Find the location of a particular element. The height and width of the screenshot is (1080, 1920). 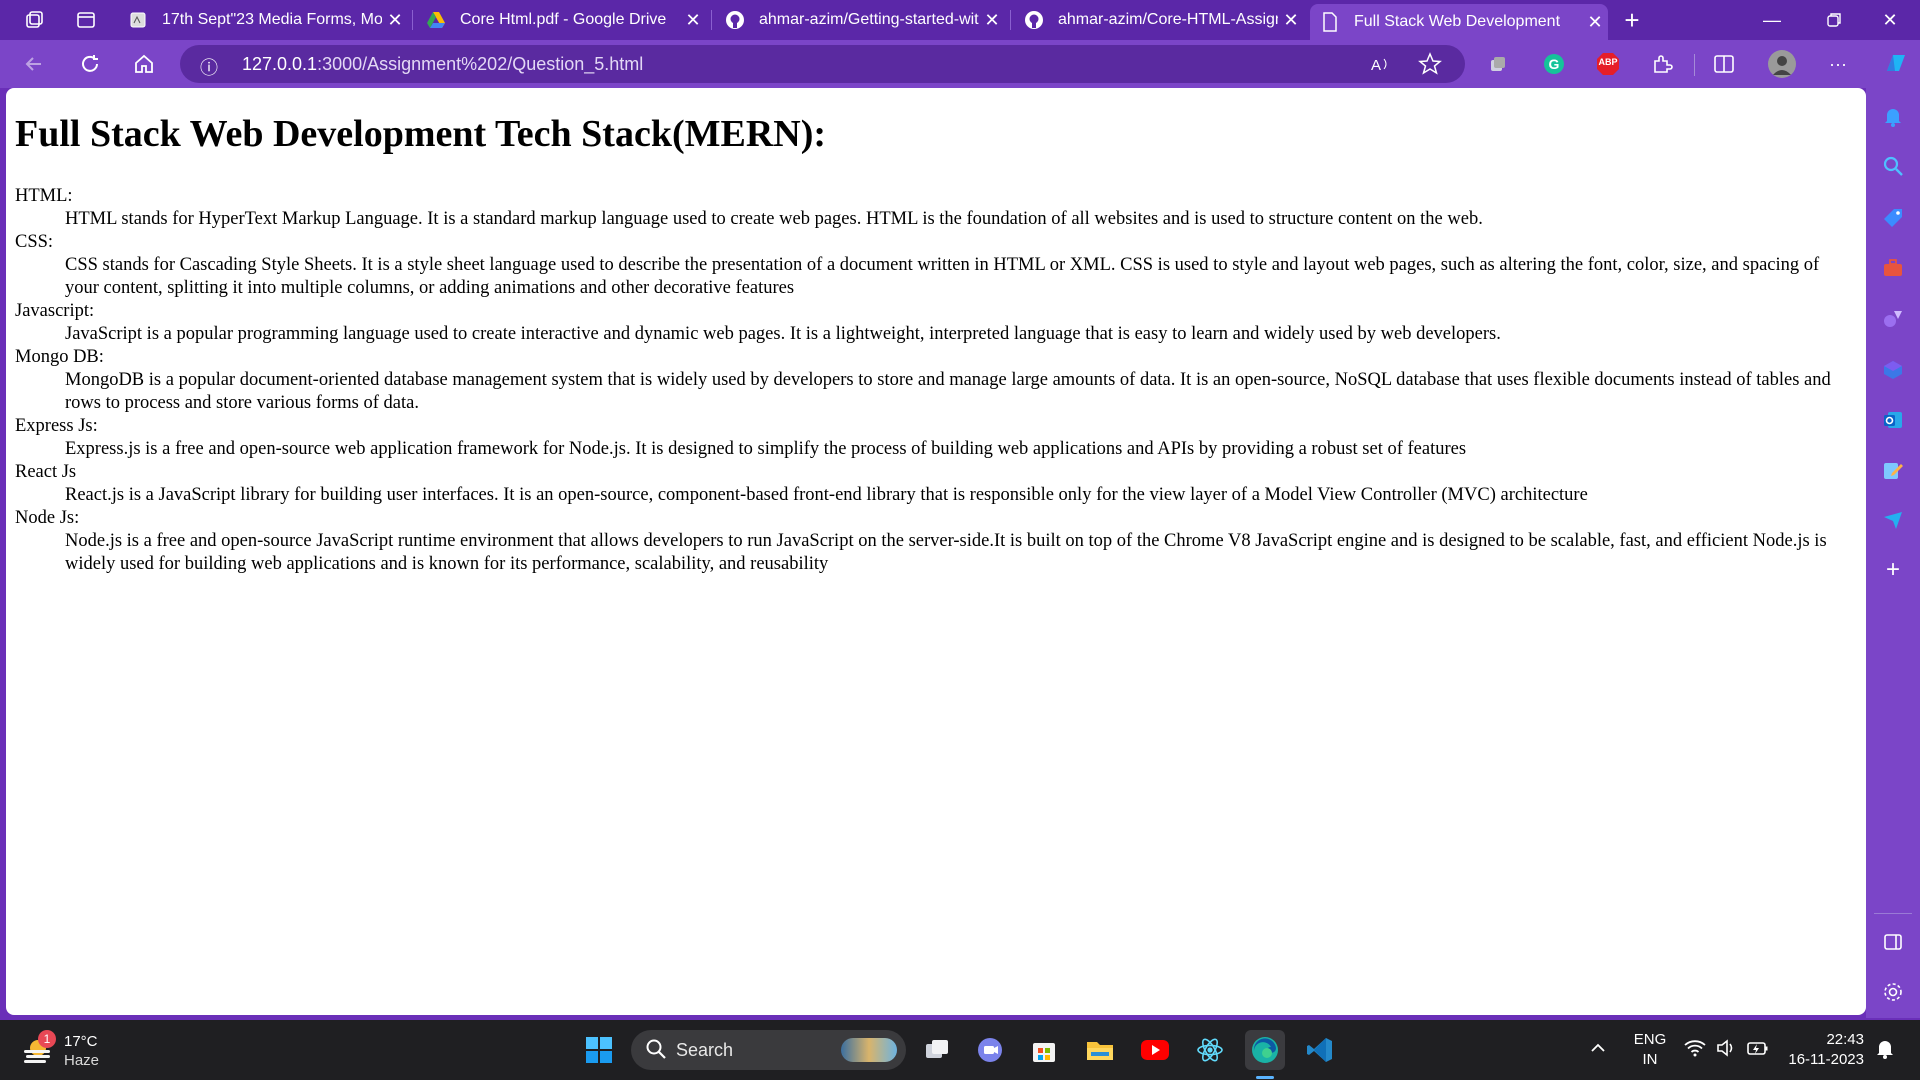

taskbar-search-box: Search is located at coordinates (768, 1050).